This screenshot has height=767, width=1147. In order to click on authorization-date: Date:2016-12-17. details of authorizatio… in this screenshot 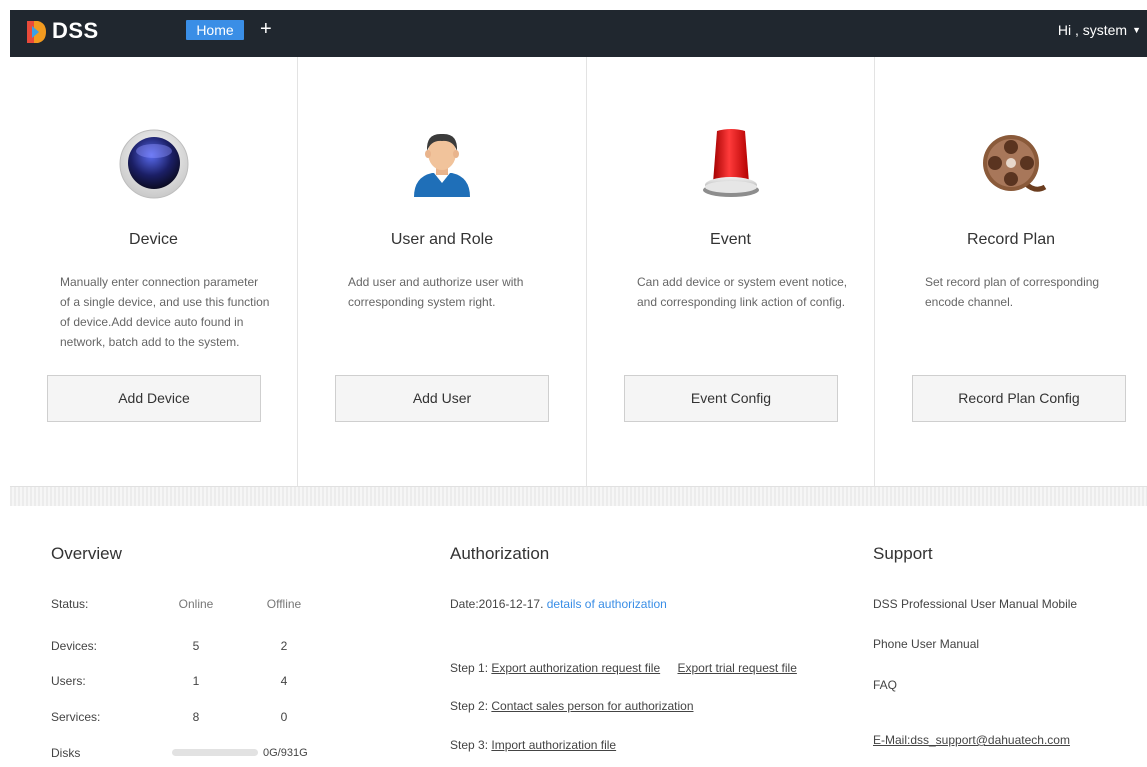, I will do `click(558, 604)`.